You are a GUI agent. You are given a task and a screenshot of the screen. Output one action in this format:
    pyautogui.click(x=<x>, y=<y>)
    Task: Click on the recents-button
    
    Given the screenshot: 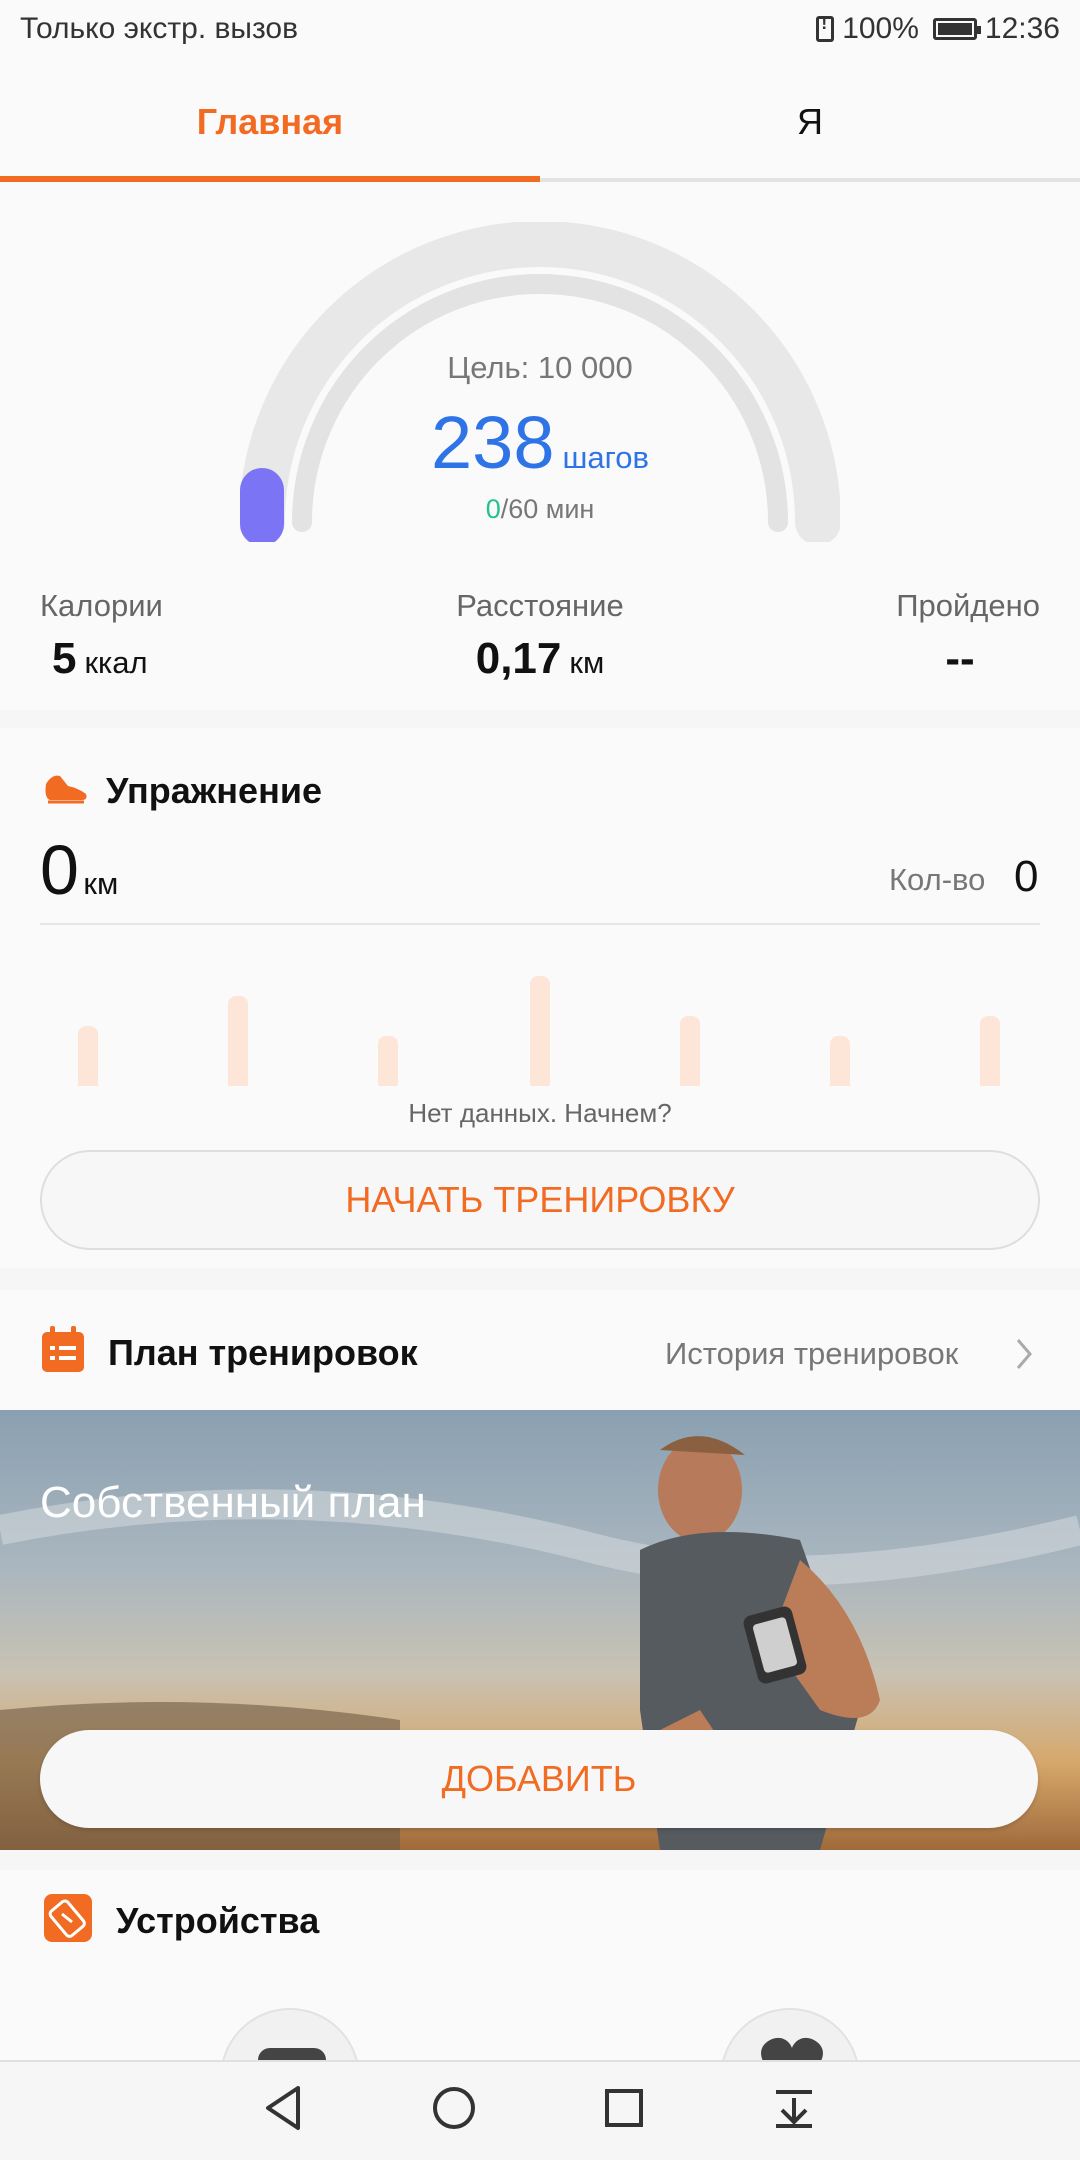 What is the action you would take?
    pyautogui.click(x=624, y=2108)
    